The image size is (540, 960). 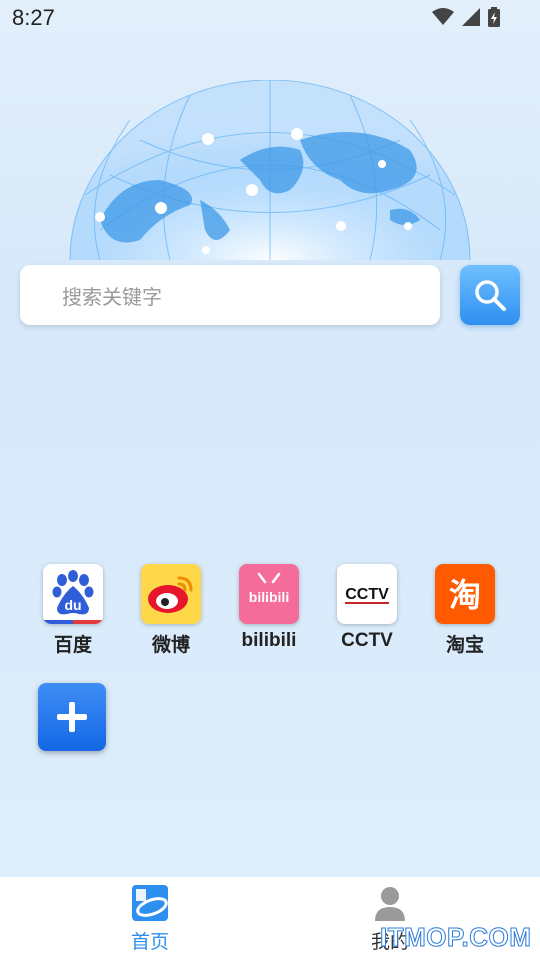 What do you see at coordinates (171, 594) in the screenshot?
I see `weibo-icon` at bounding box center [171, 594].